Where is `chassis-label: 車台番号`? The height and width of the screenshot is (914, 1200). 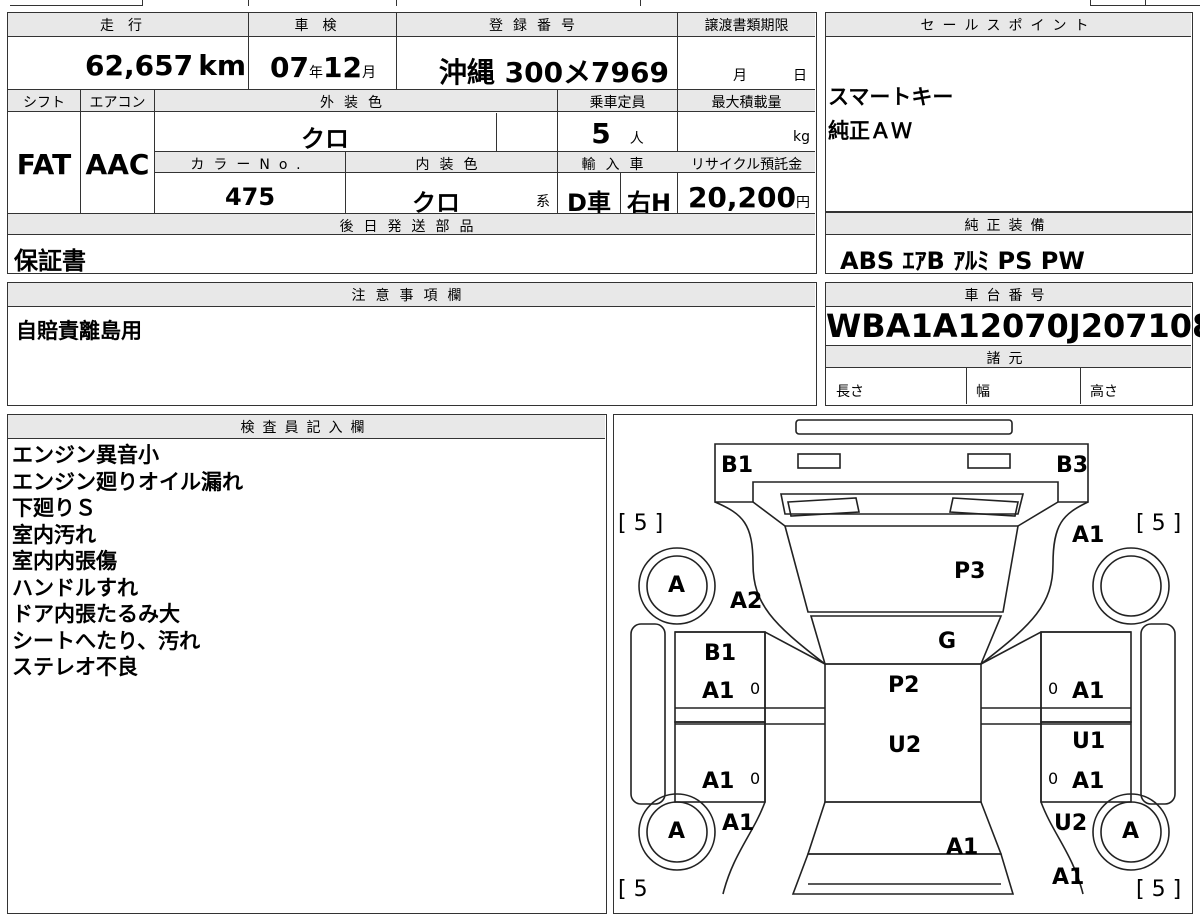 chassis-label: 車台番号 is located at coordinates (1008, 296).